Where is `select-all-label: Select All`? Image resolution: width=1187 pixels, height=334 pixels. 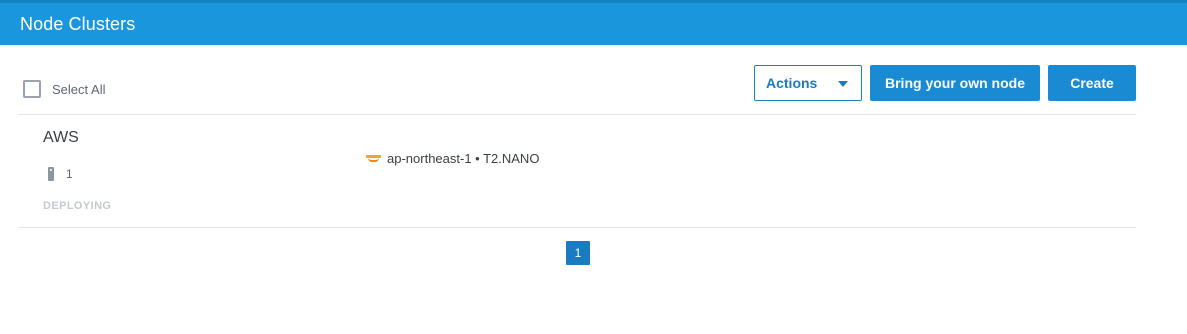
select-all-label: Select All is located at coordinates (79, 89).